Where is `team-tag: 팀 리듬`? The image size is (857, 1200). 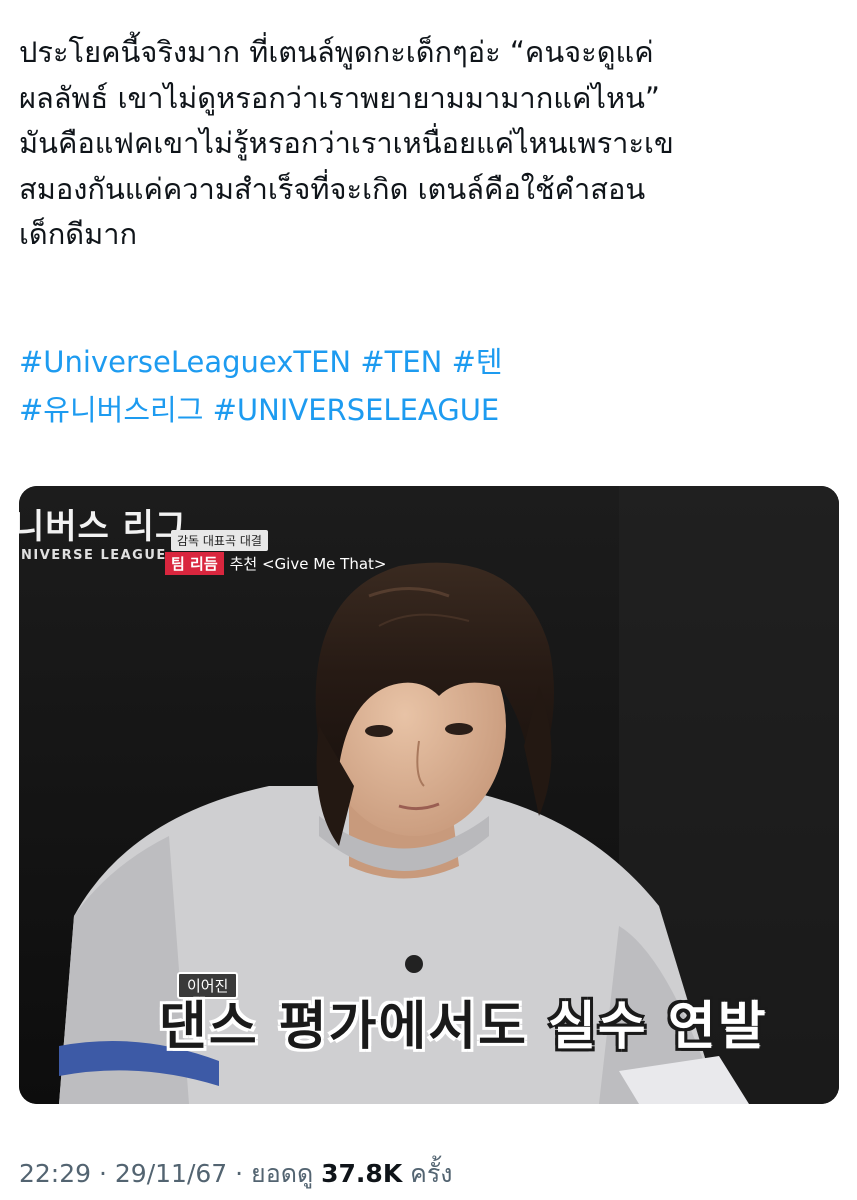 team-tag: 팀 리듬 is located at coordinates (194, 563).